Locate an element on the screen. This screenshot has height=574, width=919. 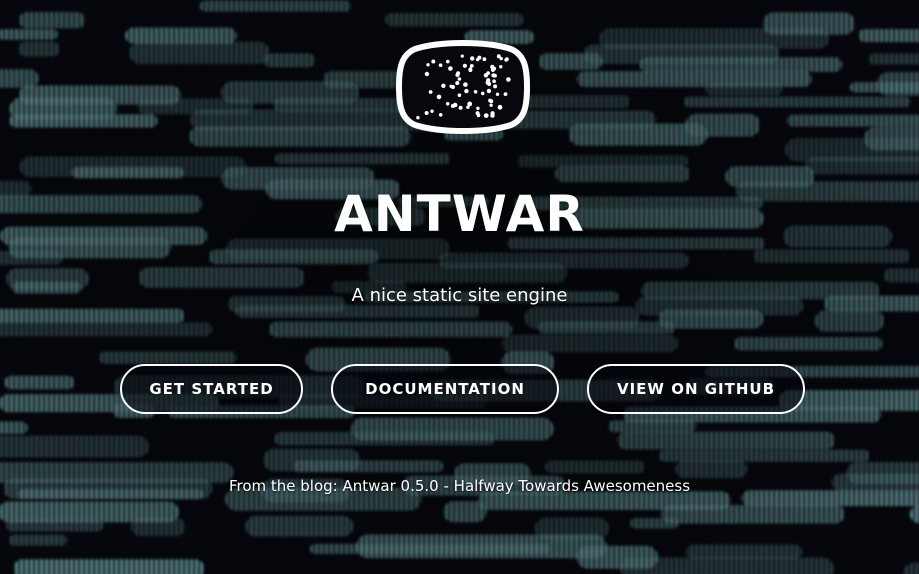
site-title: ANTWAR is located at coordinates (459, 214).